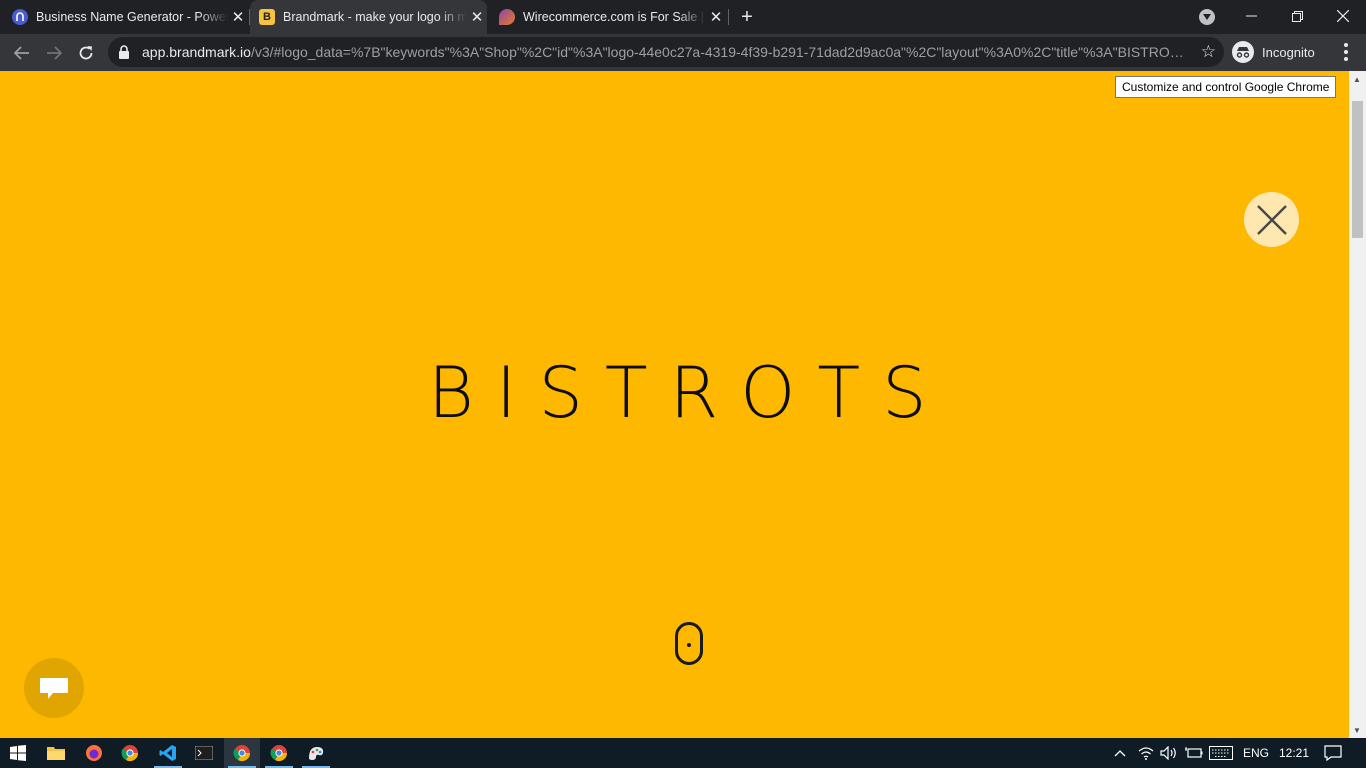 This screenshot has width=1366, height=768. I want to click on tab-separator, so click(728, 17).